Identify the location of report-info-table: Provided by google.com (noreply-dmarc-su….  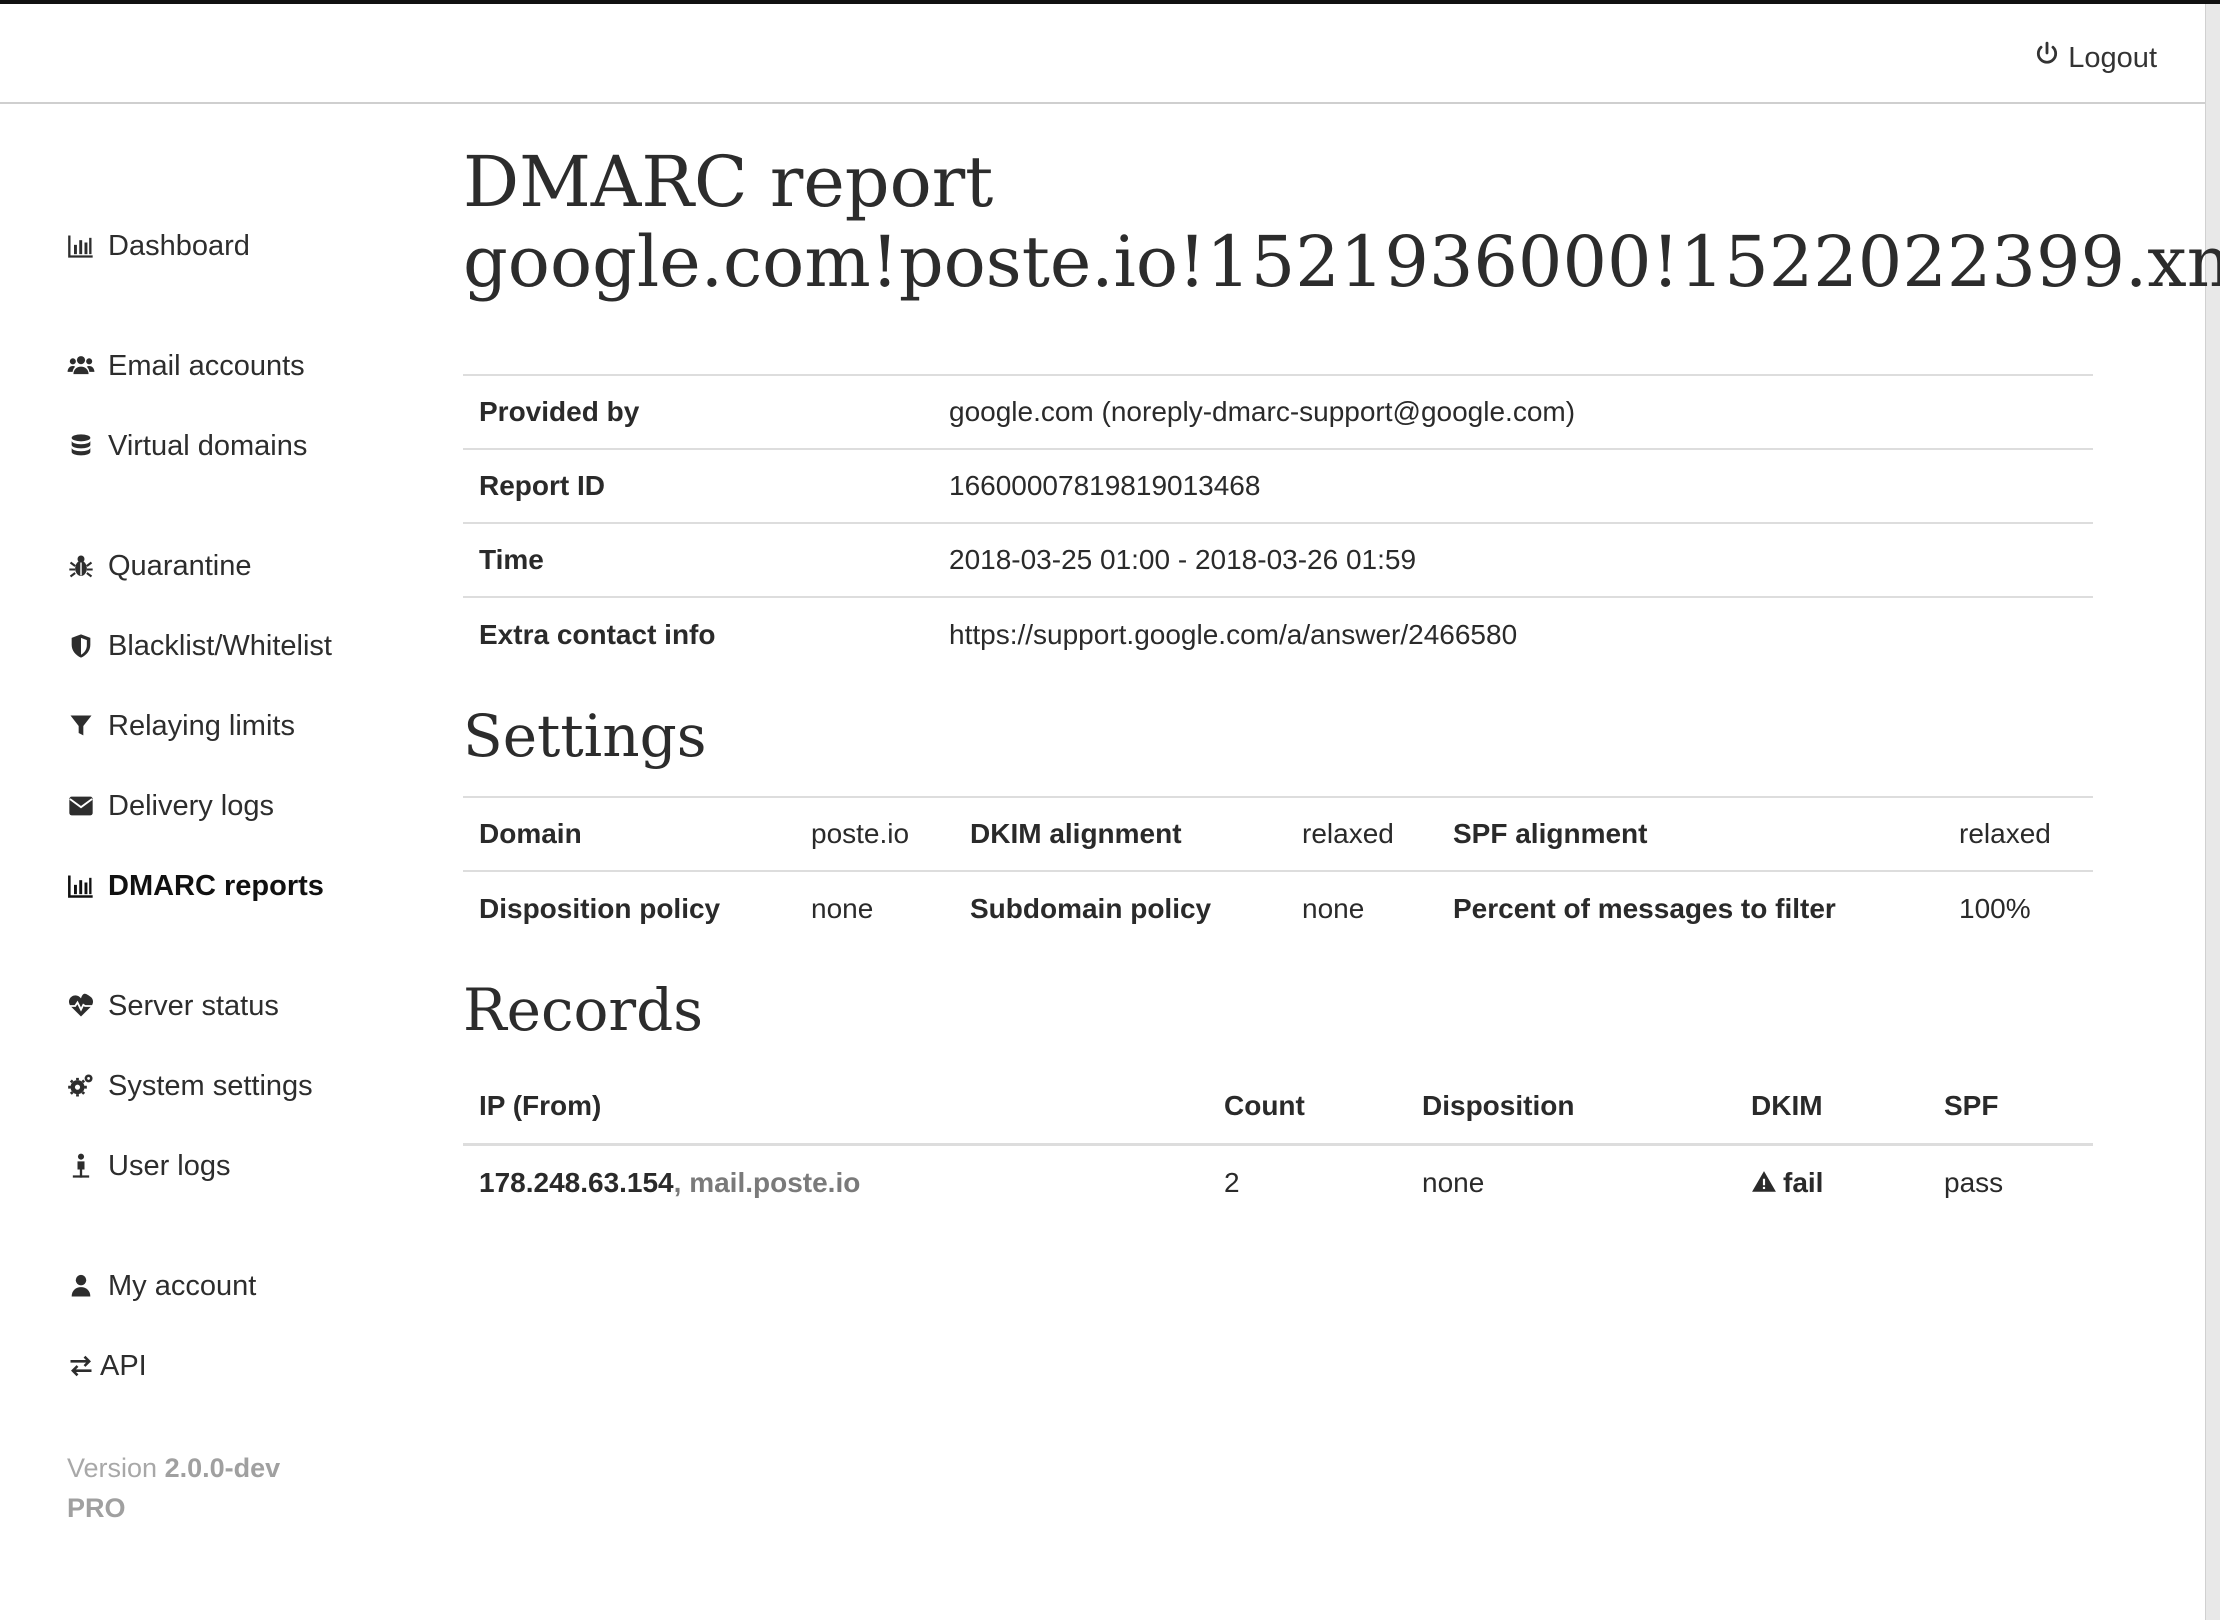
(1278, 522).